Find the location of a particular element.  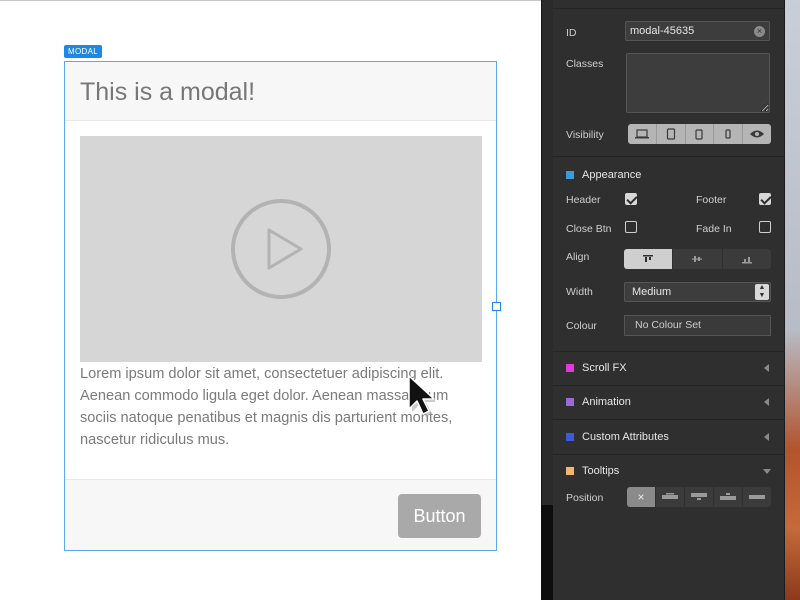

clear-icon: × is located at coordinates (759, 31).